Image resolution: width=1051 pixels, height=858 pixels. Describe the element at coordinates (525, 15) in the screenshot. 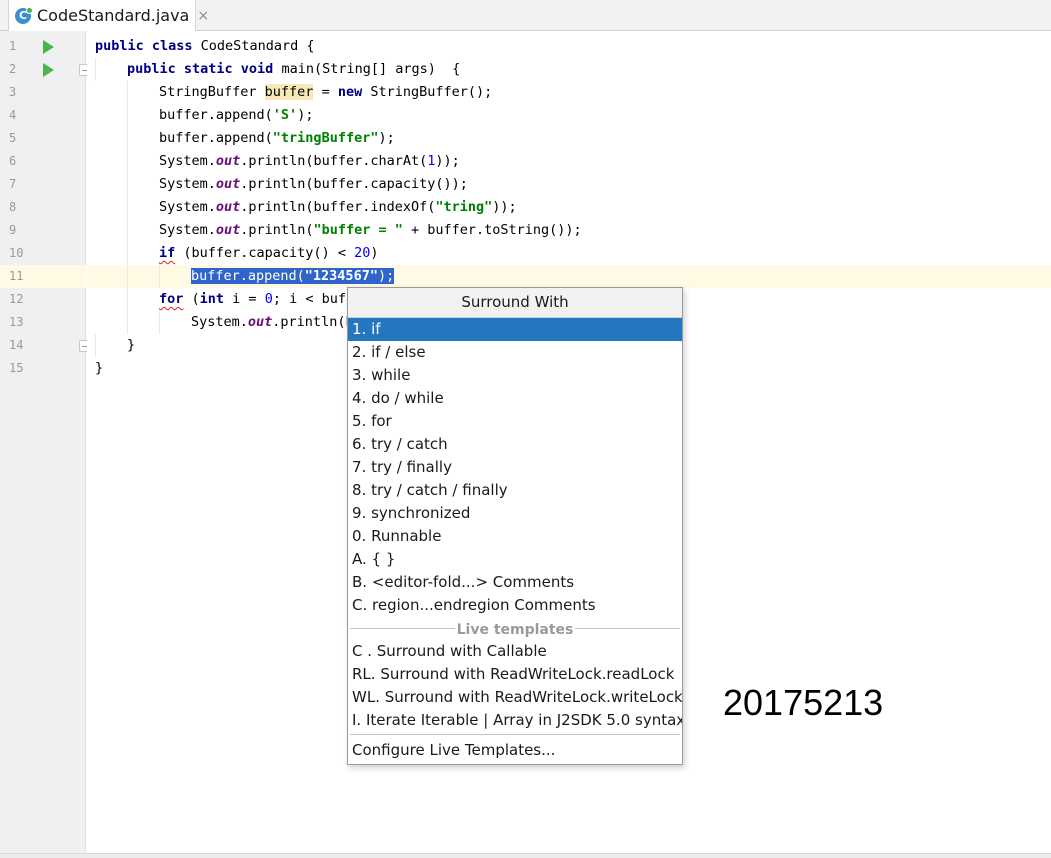

I see `editor-tab-bar: C CodeStandard.java ×` at that location.